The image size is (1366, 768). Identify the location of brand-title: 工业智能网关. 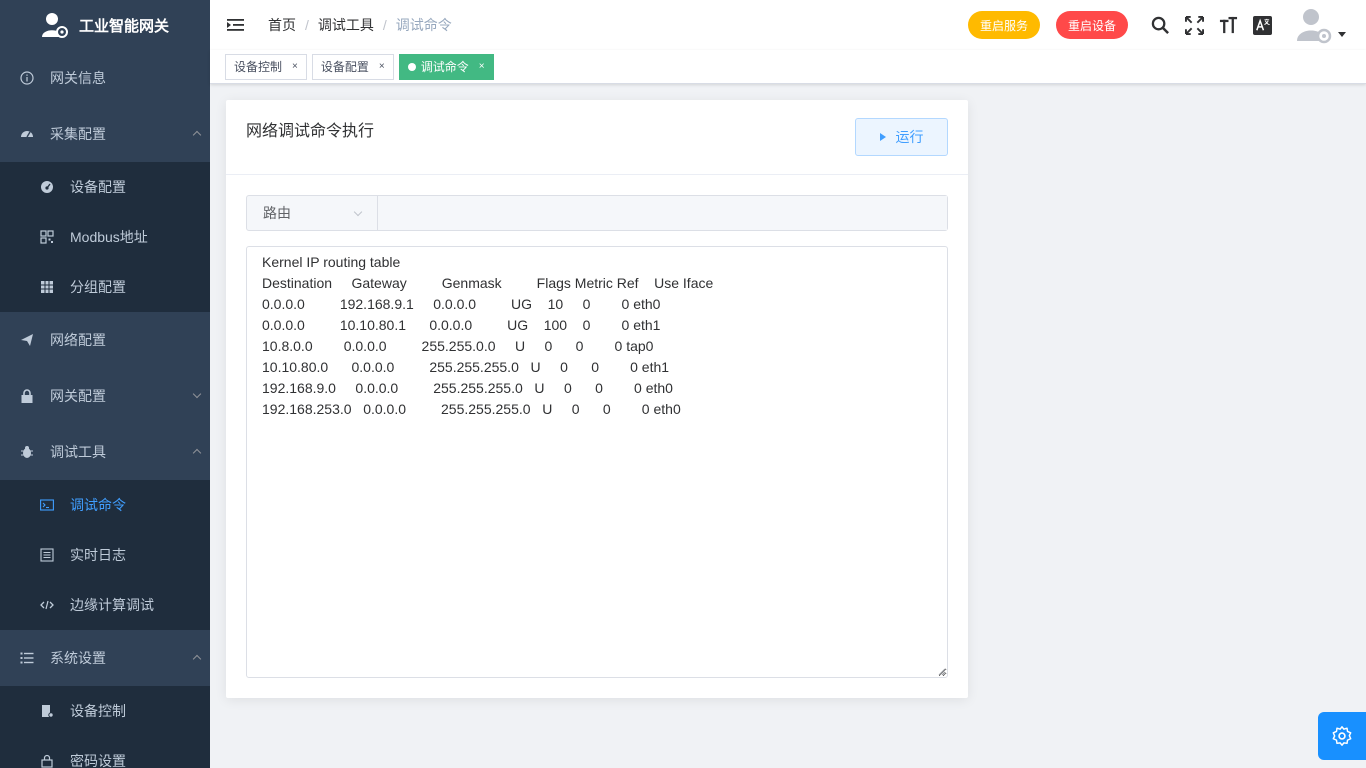
(123, 26).